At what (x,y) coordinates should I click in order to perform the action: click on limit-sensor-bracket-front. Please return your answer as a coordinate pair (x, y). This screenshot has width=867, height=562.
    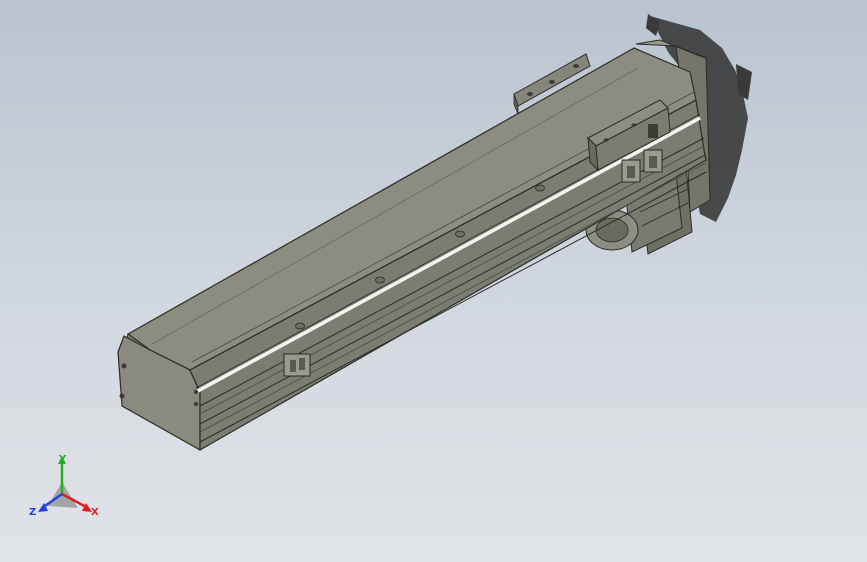
    Looking at the image, I should click on (297, 365).